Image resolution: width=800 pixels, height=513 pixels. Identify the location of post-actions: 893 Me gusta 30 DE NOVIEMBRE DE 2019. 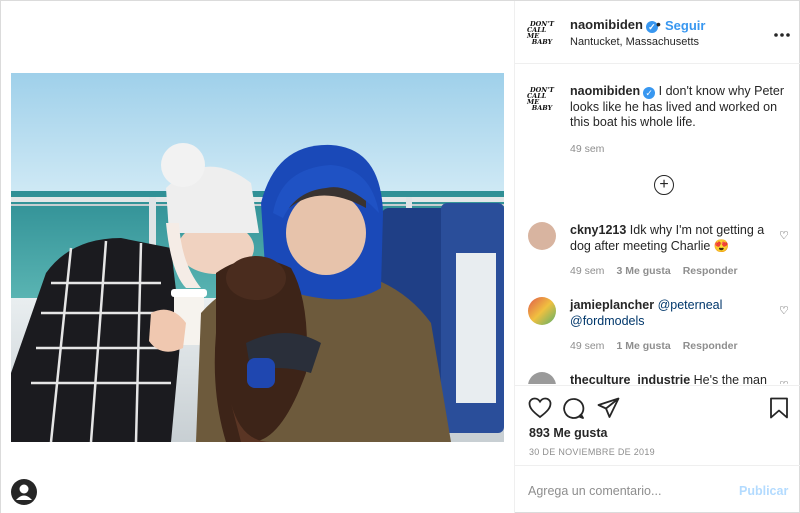
(657, 425).